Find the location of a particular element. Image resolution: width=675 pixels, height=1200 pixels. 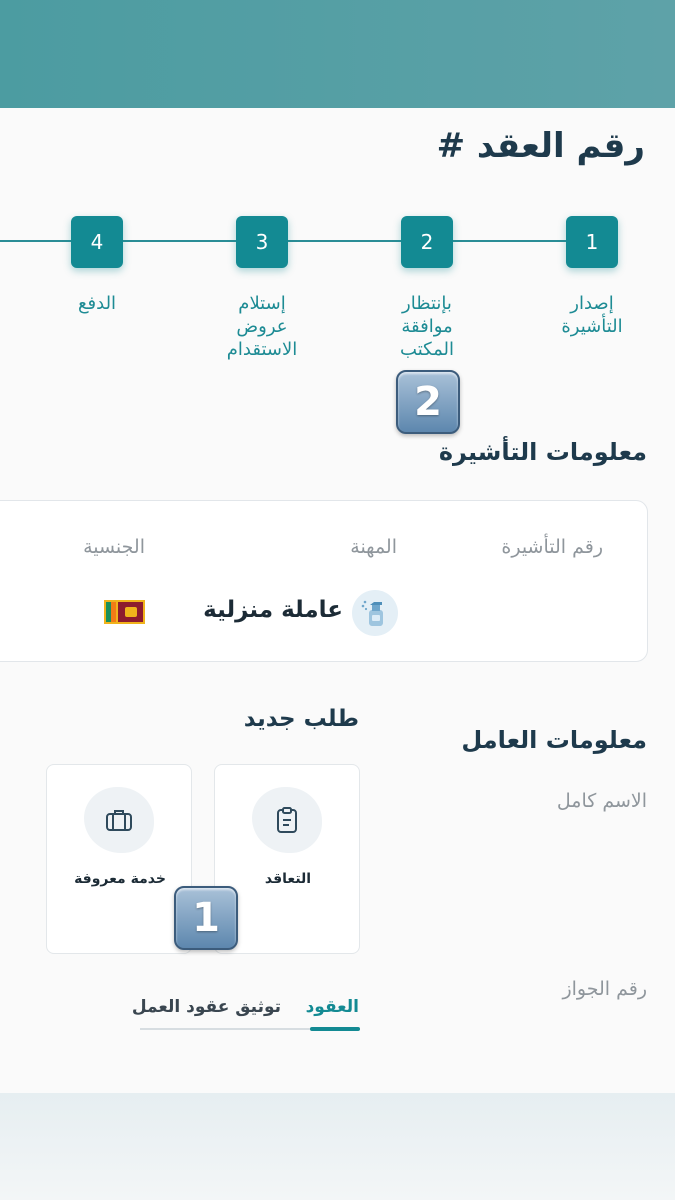

bottom-band is located at coordinates (337, 1146).